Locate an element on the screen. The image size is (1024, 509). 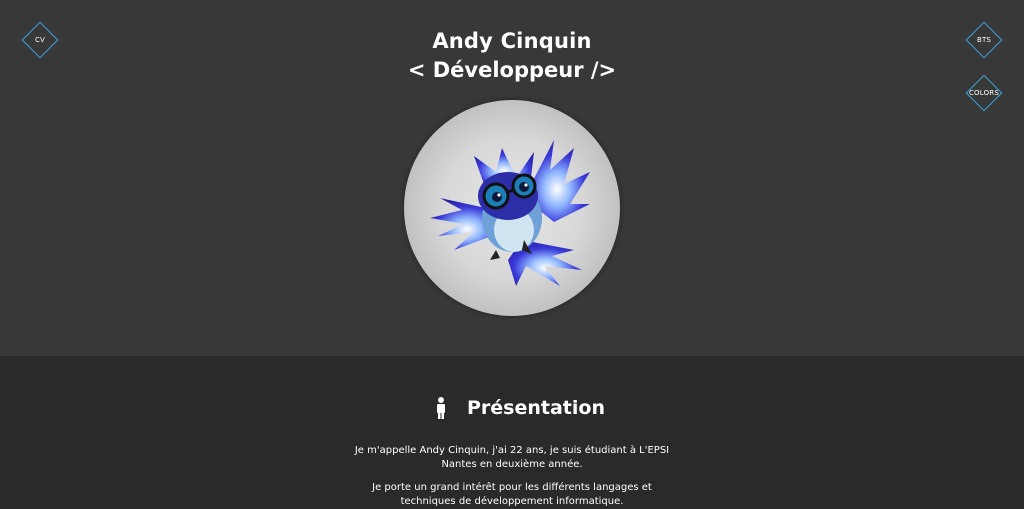
page-subtitle: < Développeur /> is located at coordinates (512, 70).